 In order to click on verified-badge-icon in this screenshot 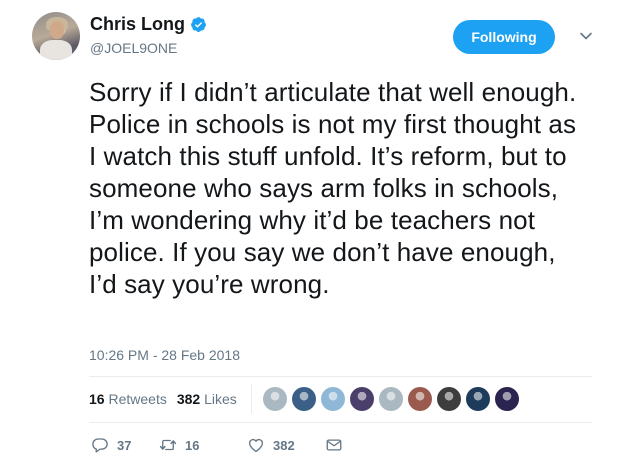, I will do `click(198, 24)`.